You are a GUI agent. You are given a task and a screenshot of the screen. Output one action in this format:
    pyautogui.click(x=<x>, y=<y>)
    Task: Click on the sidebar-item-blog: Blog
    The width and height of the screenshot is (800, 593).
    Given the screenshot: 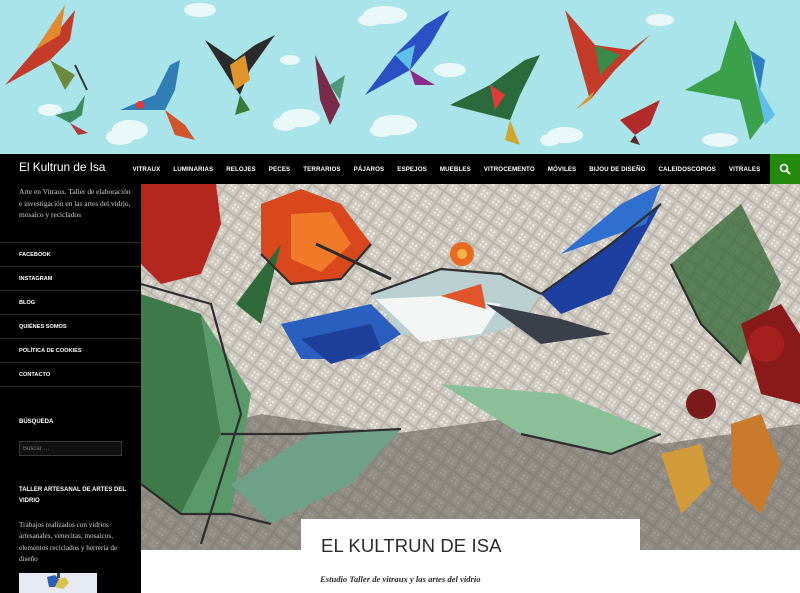 What is the action you would take?
    pyautogui.click(x=70, y=303)
    